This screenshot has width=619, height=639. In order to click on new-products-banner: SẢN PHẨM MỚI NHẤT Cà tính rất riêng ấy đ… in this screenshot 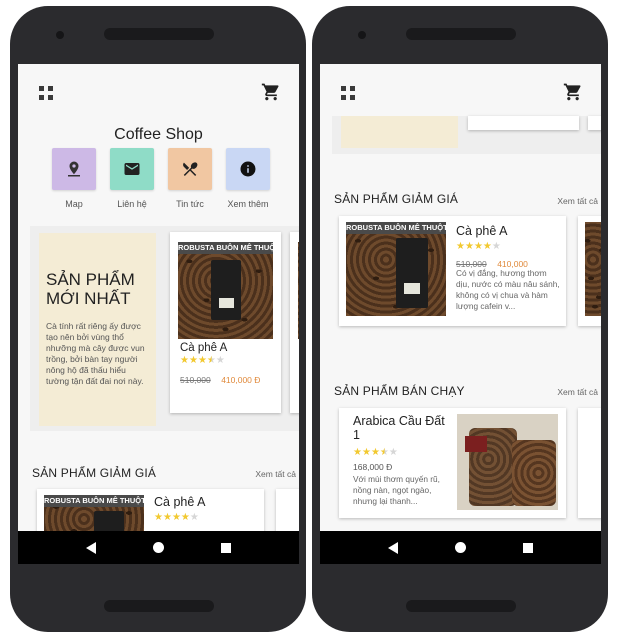, I will do `click(97, 329)`.